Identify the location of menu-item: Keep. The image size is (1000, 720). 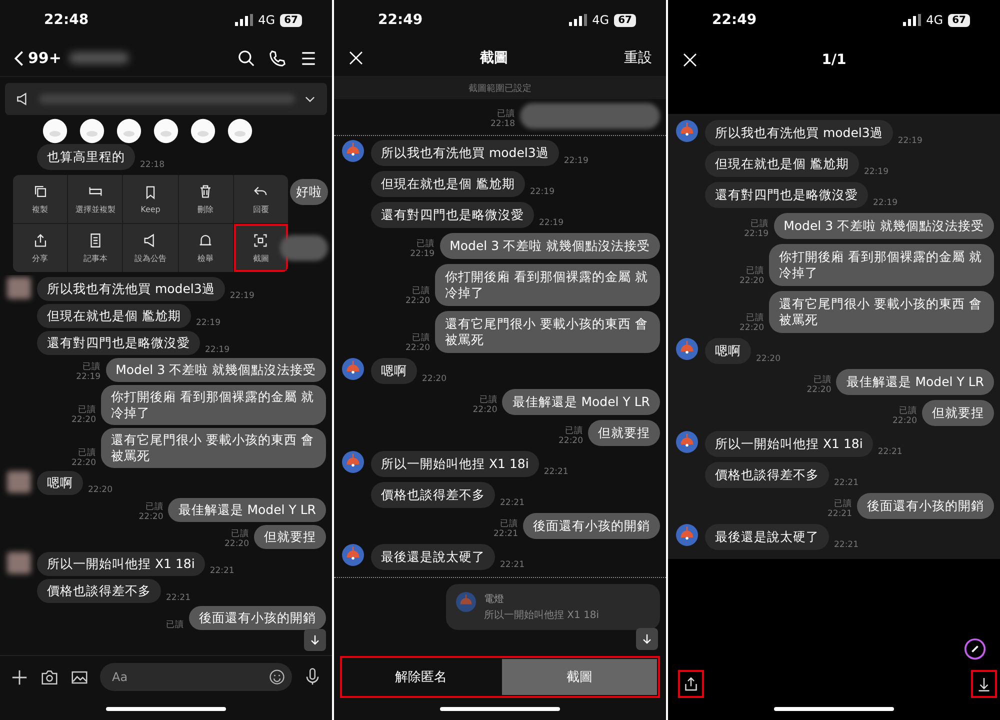
(150, 199).